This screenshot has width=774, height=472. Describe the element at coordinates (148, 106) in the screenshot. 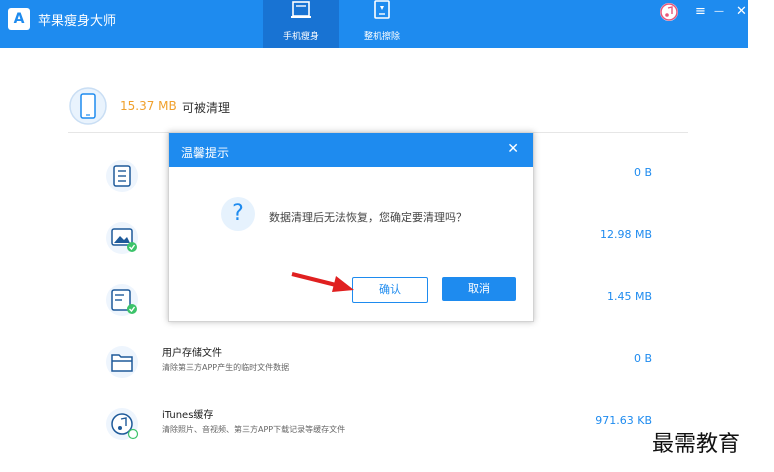

I see `cleanable-size: 15.37 MB` at that location.